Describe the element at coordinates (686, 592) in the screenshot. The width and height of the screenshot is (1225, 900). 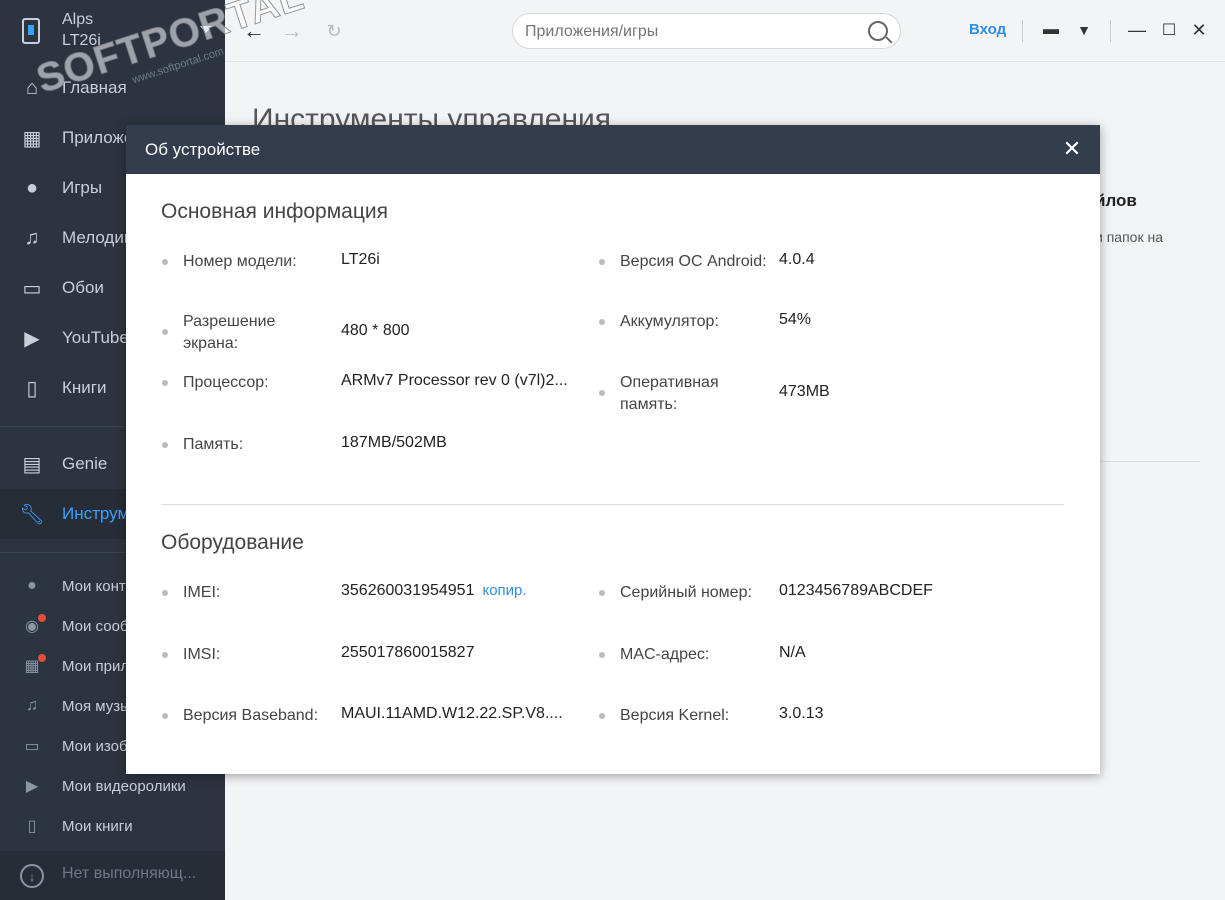
I see `field-label: Серийный номер:` at that location.